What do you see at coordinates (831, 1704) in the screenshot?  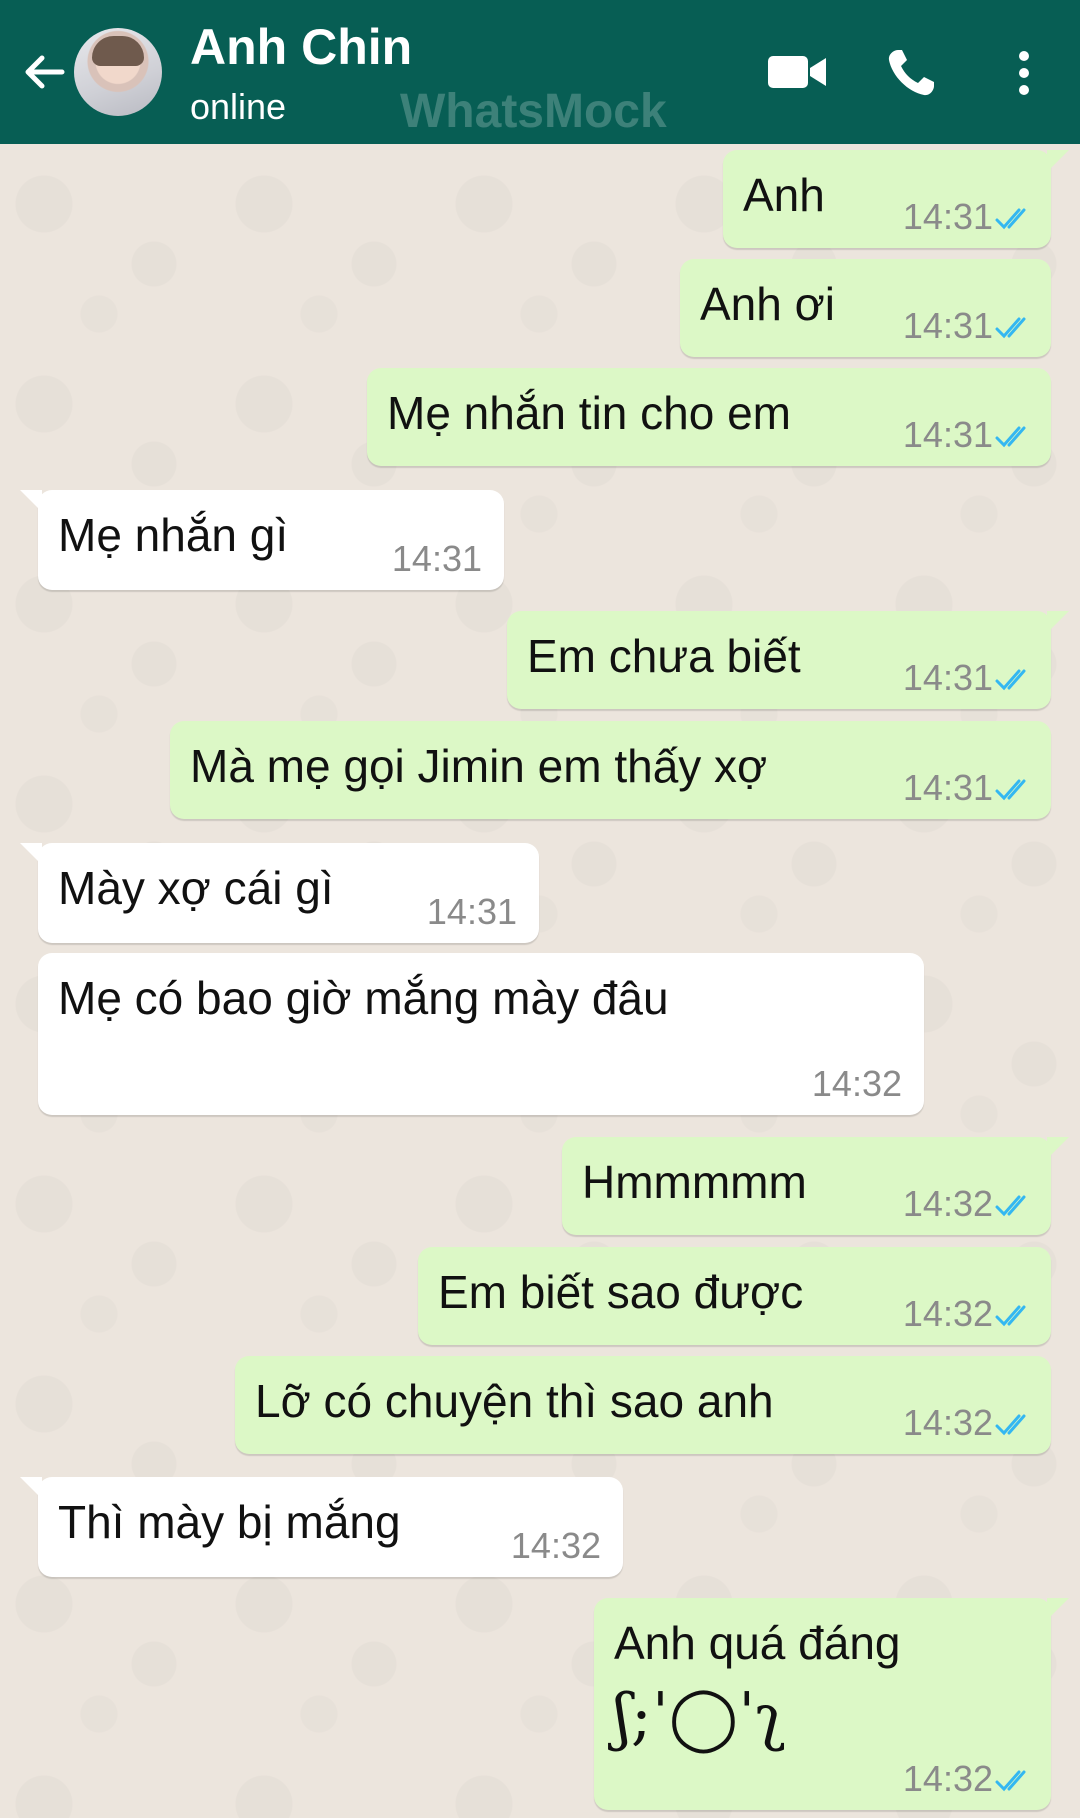 I see `outgoing-message: Anh quá đáng ʃ;ˈ◯ˈʅ 14:32` at bounding box center [831, 1704].